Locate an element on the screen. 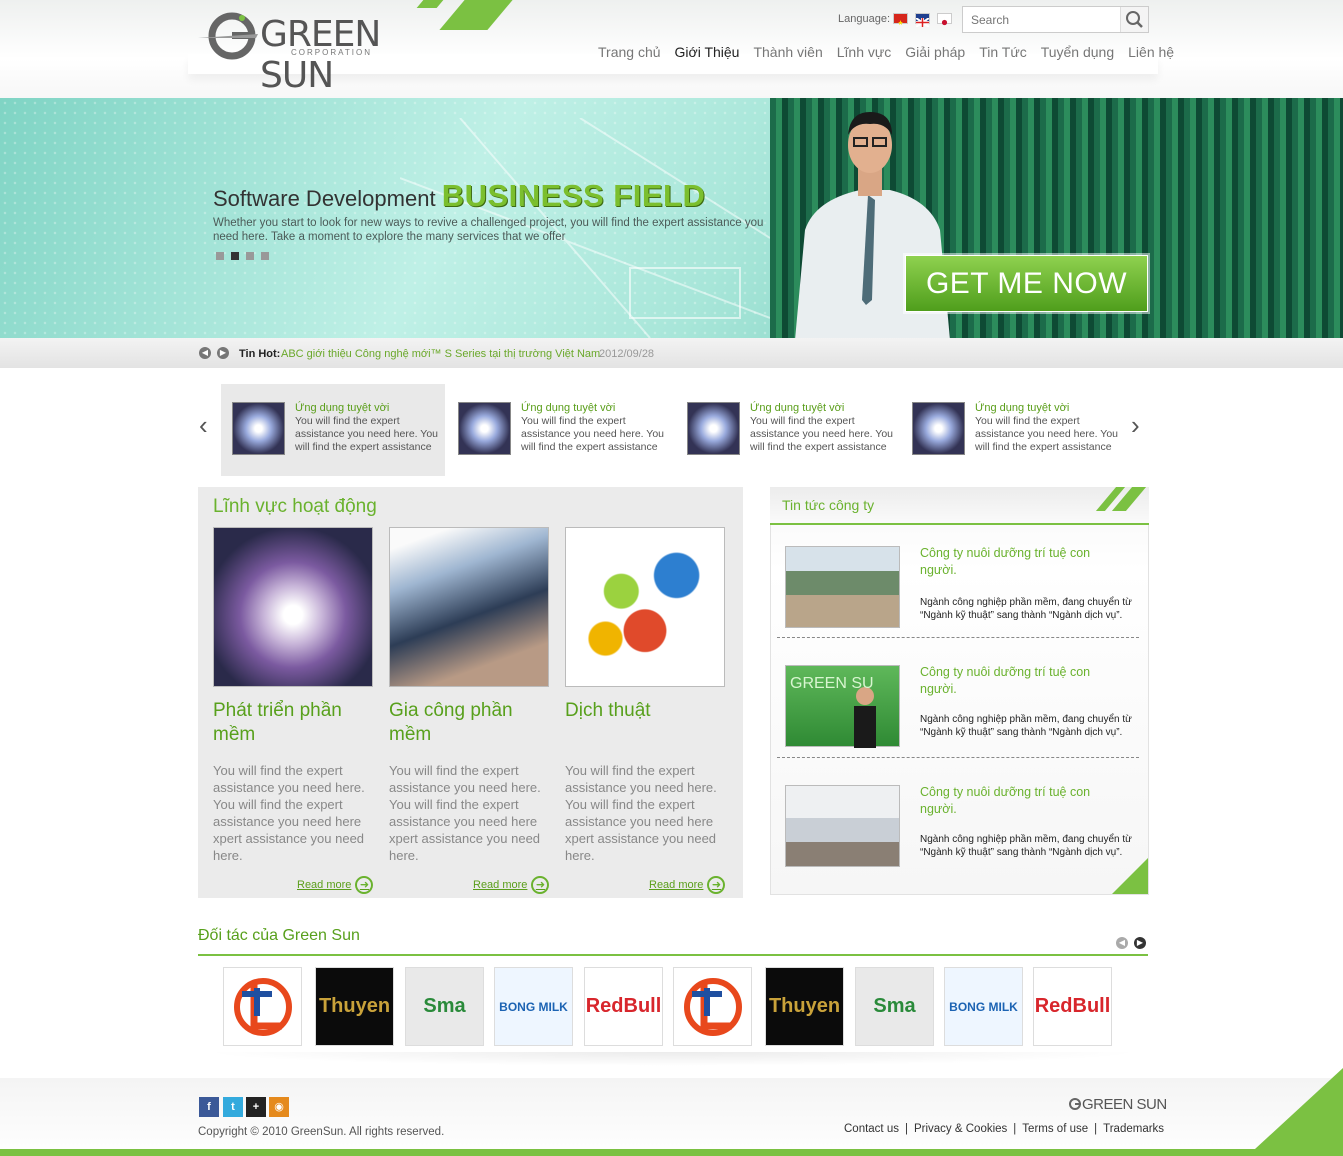 The width and height of the screenshot is (1343, 1156). footer-link-terms: Terms of use is located at coordinates (1055, 1129).